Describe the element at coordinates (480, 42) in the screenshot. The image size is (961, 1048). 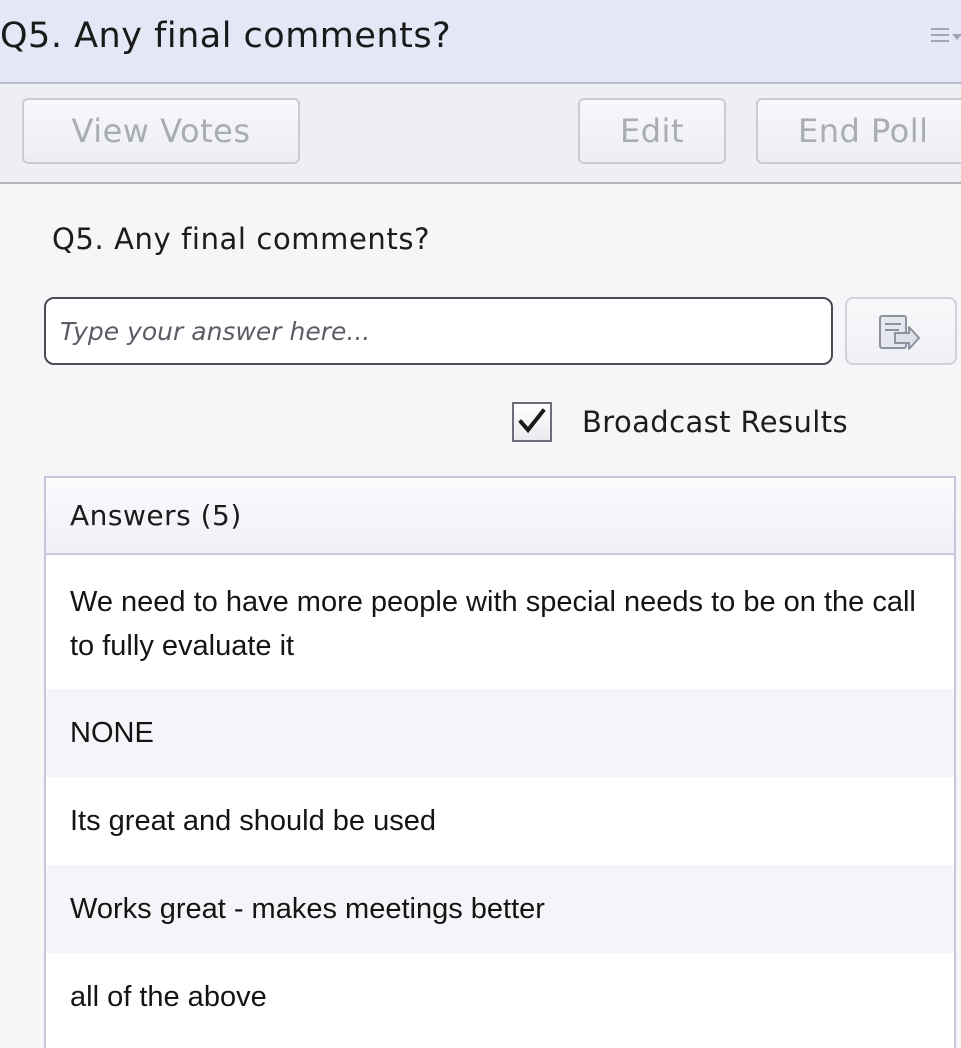
I see `pod-title-bar: Q5. Any final comments?` at that location.